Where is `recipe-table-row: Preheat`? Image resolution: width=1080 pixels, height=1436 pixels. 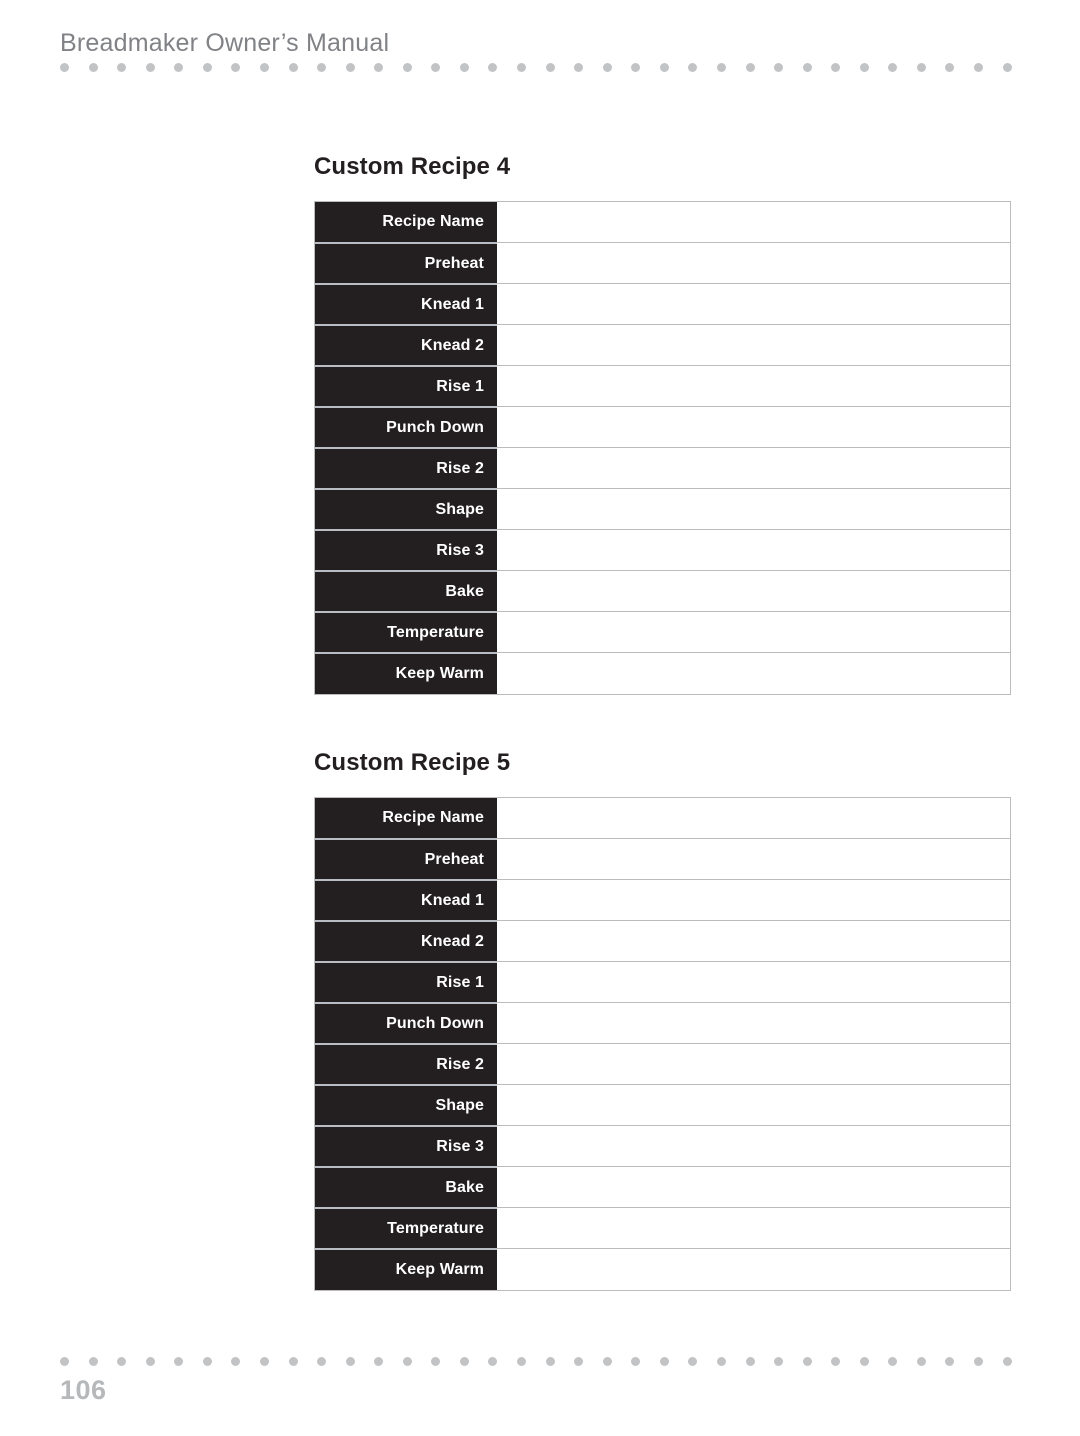 recipe-table-row: Preheat is located at coordinates (662, 859).